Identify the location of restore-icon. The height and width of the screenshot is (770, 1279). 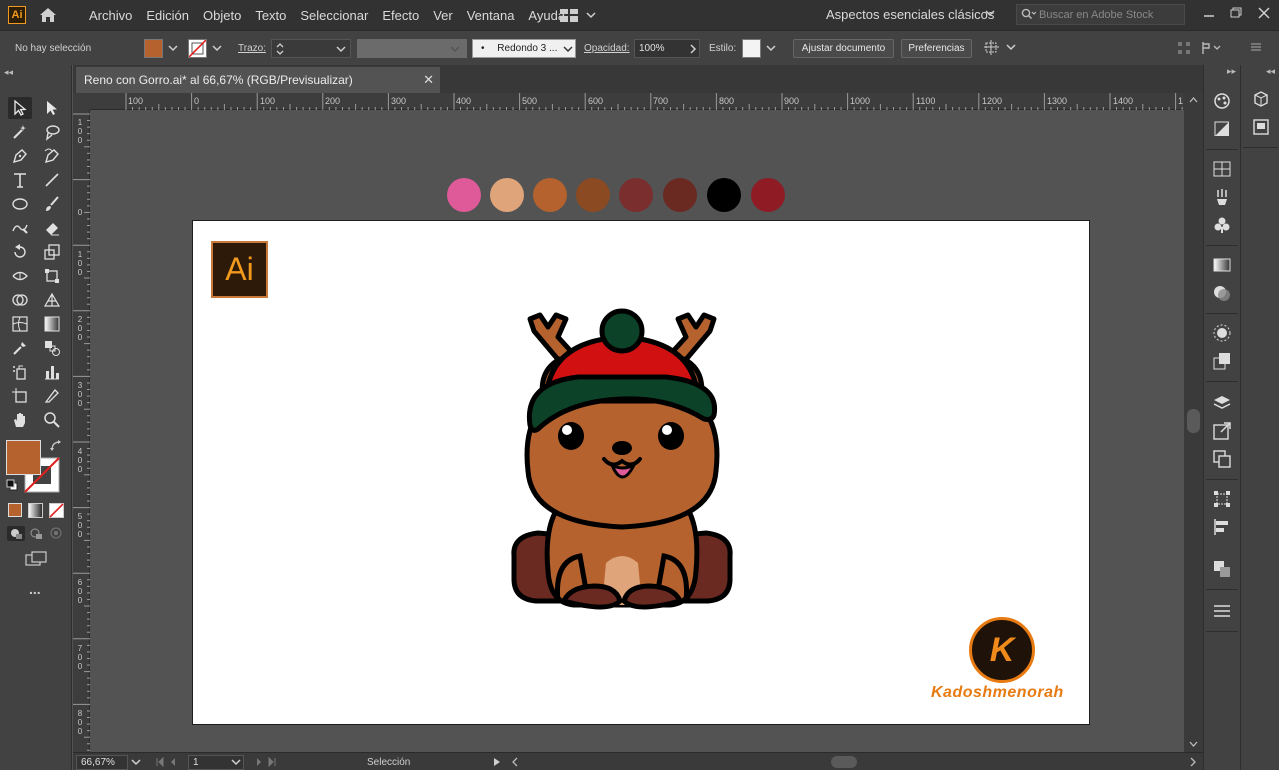
(1236, 13).